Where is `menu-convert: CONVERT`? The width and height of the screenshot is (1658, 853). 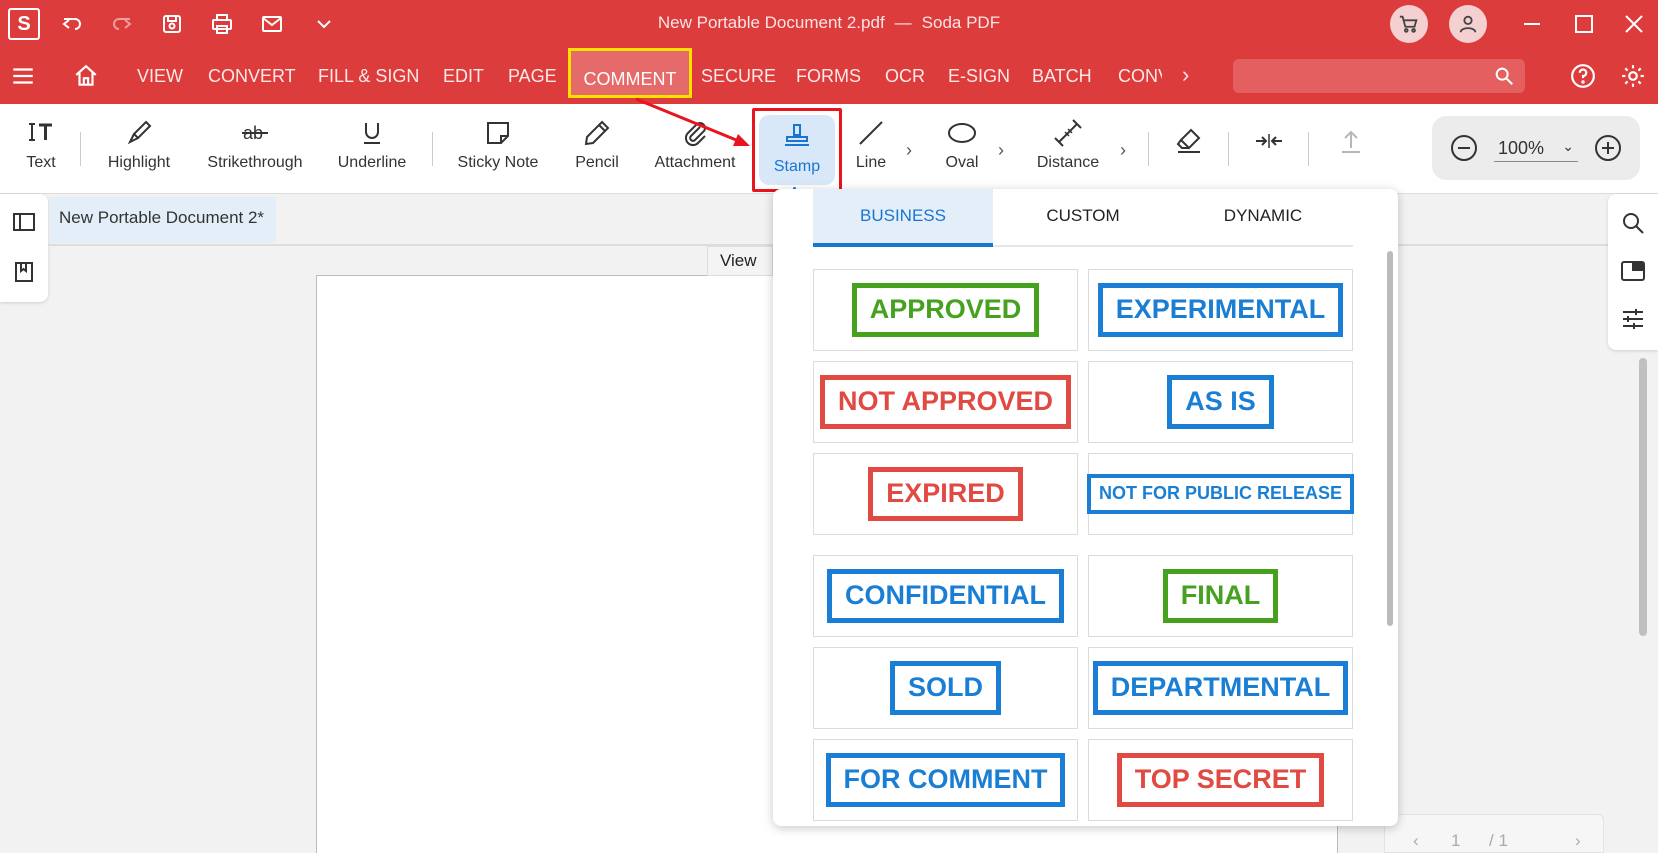 menu-convert: CONVERT is located at coordinates (252, 76).